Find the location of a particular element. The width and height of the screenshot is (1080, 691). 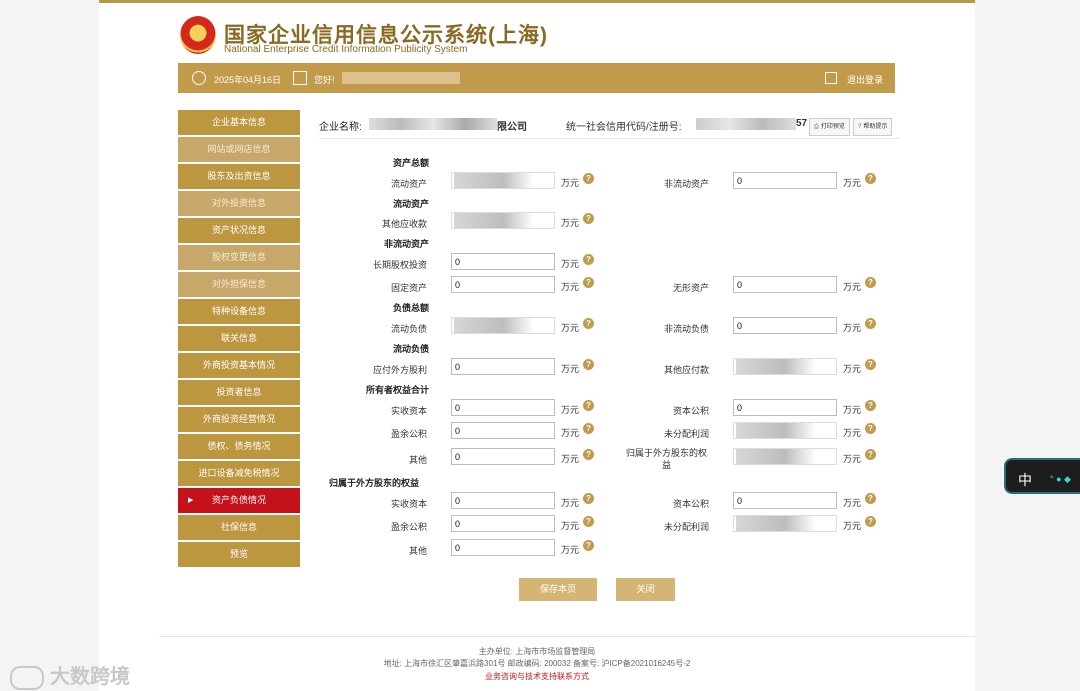

paid-in-capital-input: 0 is located at coordinates (503, 407).